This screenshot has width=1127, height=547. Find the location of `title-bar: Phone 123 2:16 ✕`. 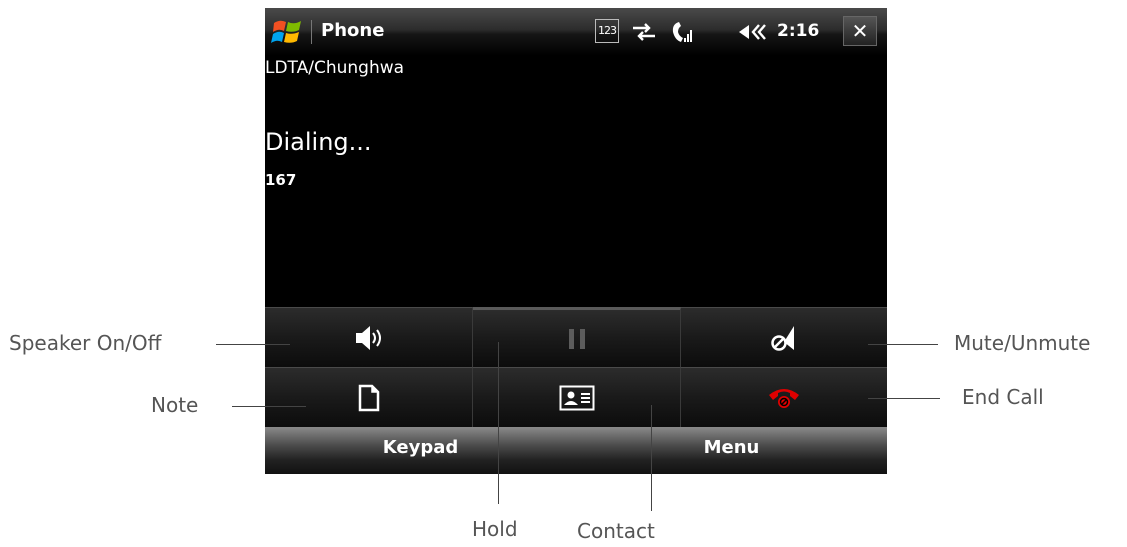

title-bar: Phone 123 2:16 ✕ is located at coordinates (576, 32).